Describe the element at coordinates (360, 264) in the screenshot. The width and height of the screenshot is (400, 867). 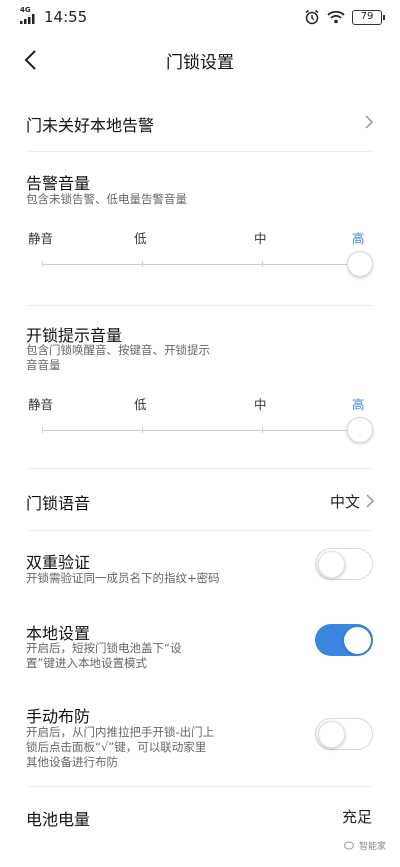
I see `alarm-volume-slider-thumb` at that location.